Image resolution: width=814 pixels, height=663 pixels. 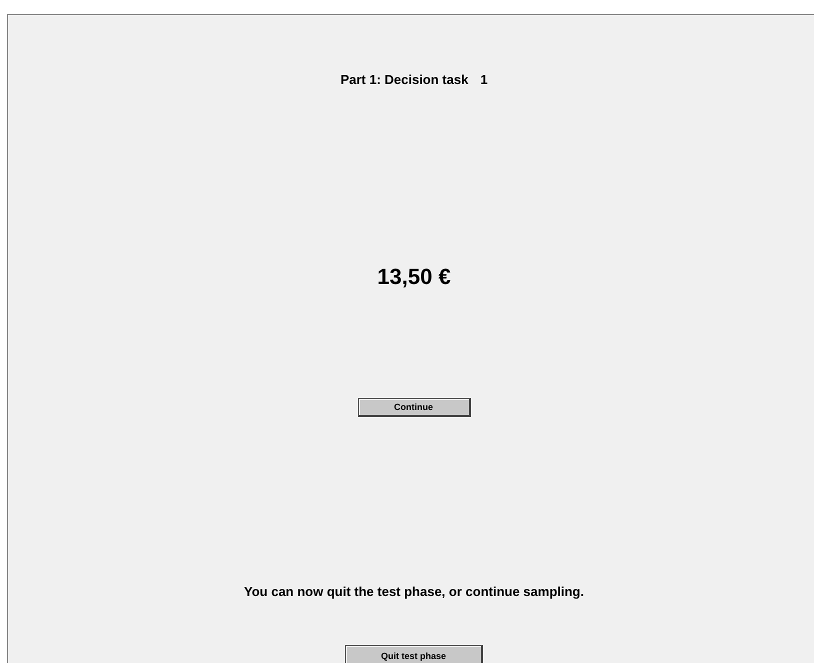 What do you see at coordinates (414, 654) in the screenshot?
I see `quit-button: Quit test phase` at bounding box center [414, 654].